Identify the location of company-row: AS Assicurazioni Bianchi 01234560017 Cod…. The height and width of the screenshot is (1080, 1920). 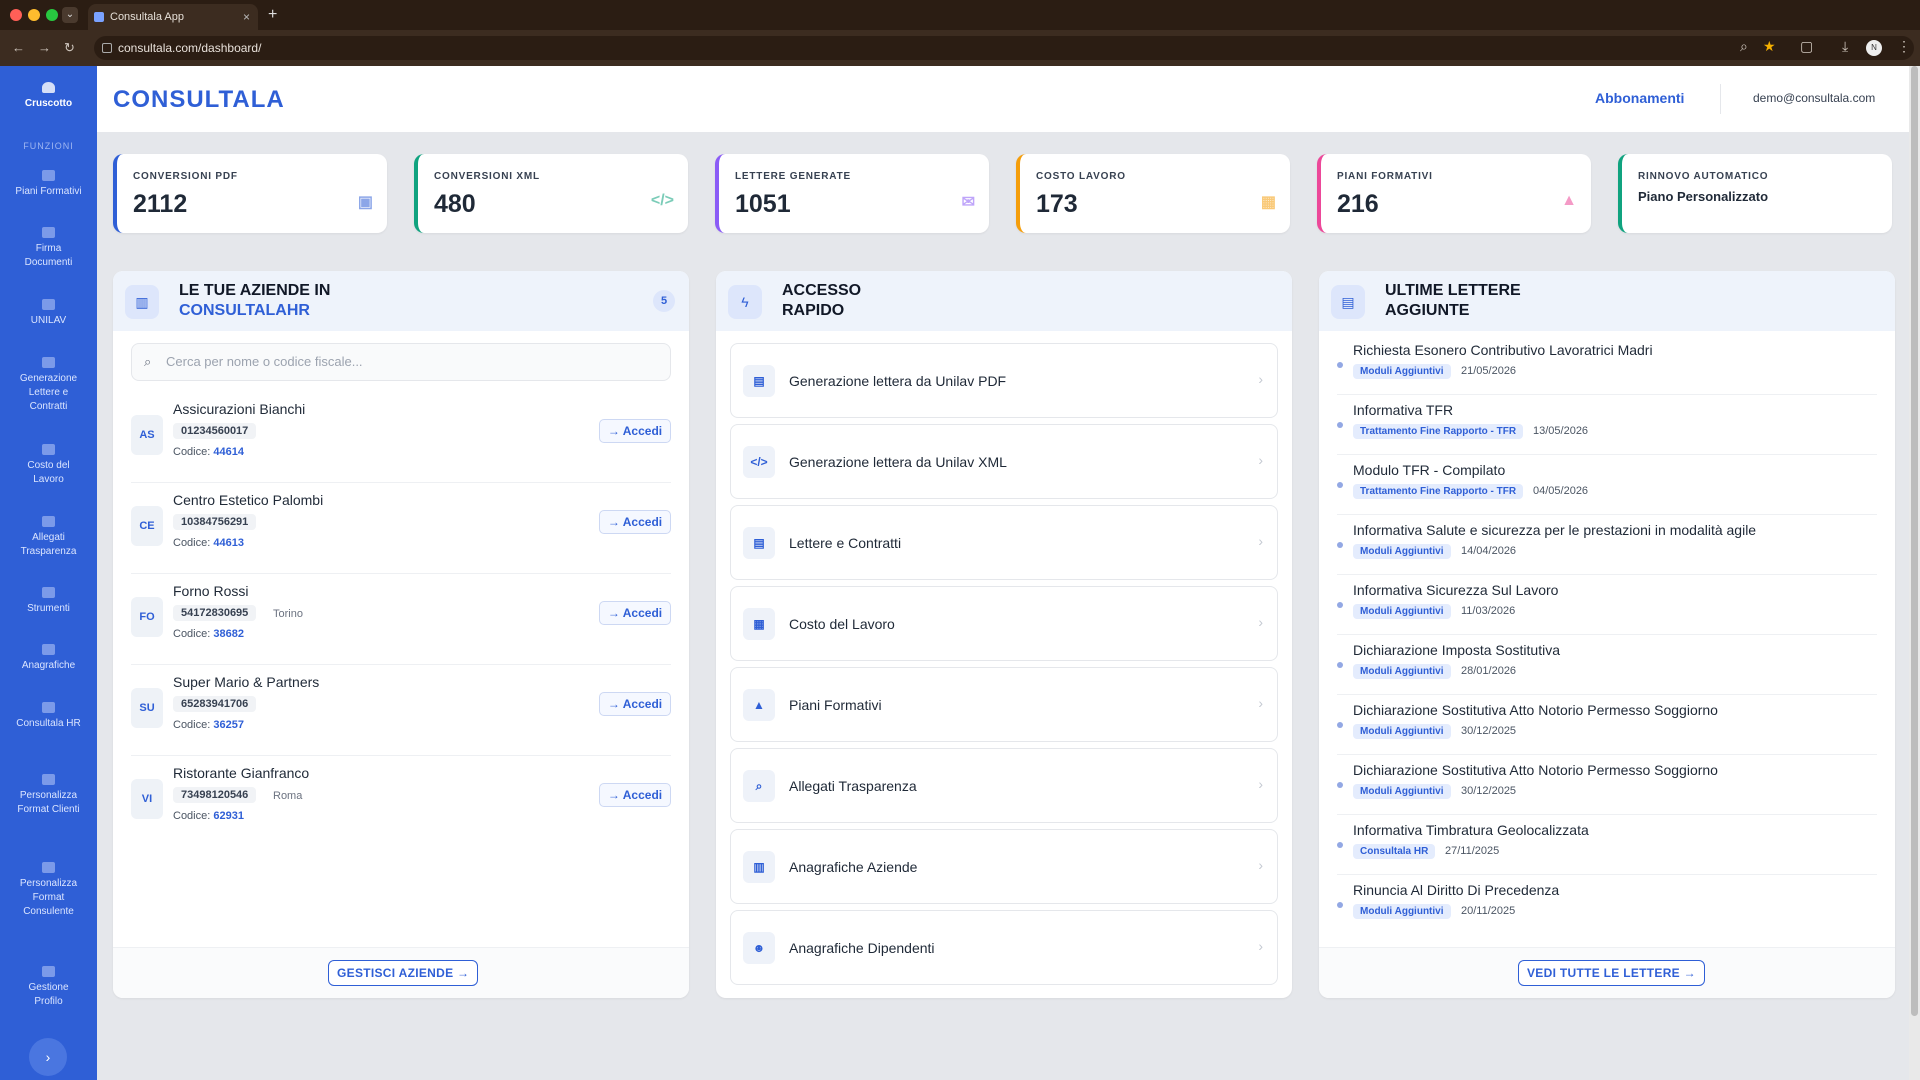
(401, 438).